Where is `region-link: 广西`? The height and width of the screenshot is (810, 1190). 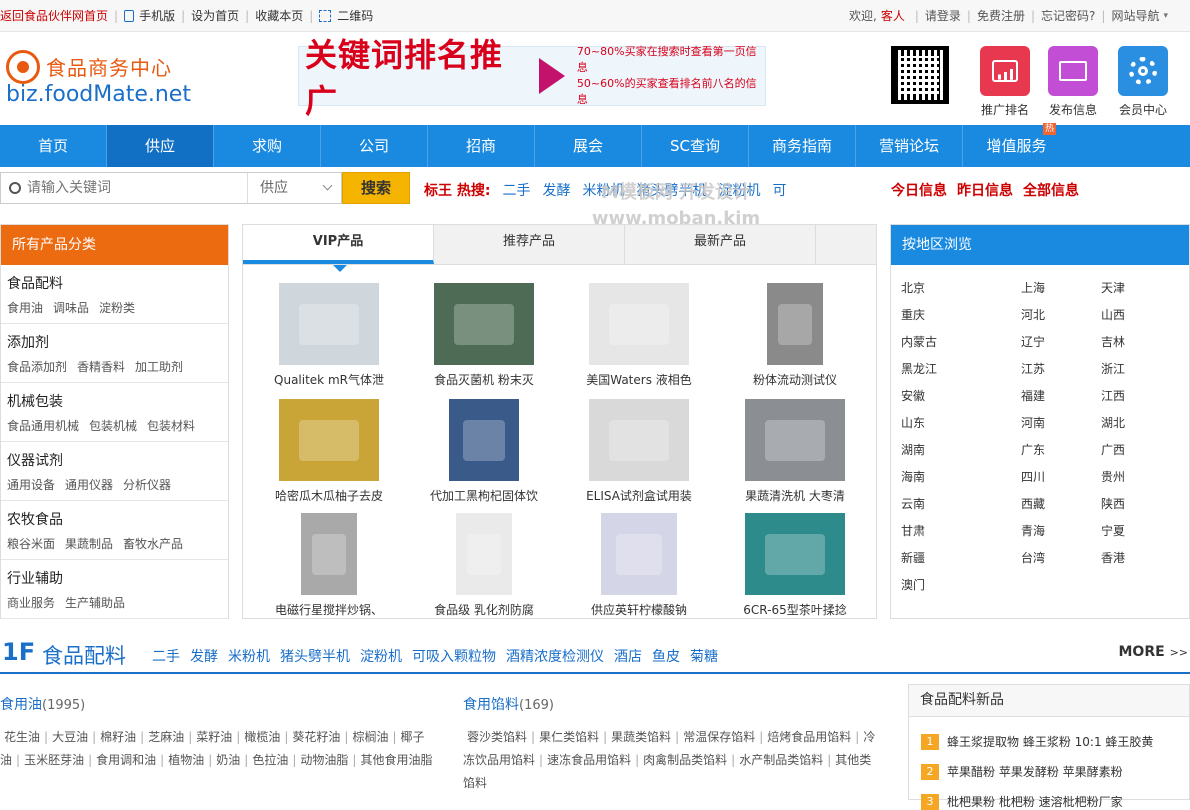 region-link: 广西 is located at coordinates (1113, 449).